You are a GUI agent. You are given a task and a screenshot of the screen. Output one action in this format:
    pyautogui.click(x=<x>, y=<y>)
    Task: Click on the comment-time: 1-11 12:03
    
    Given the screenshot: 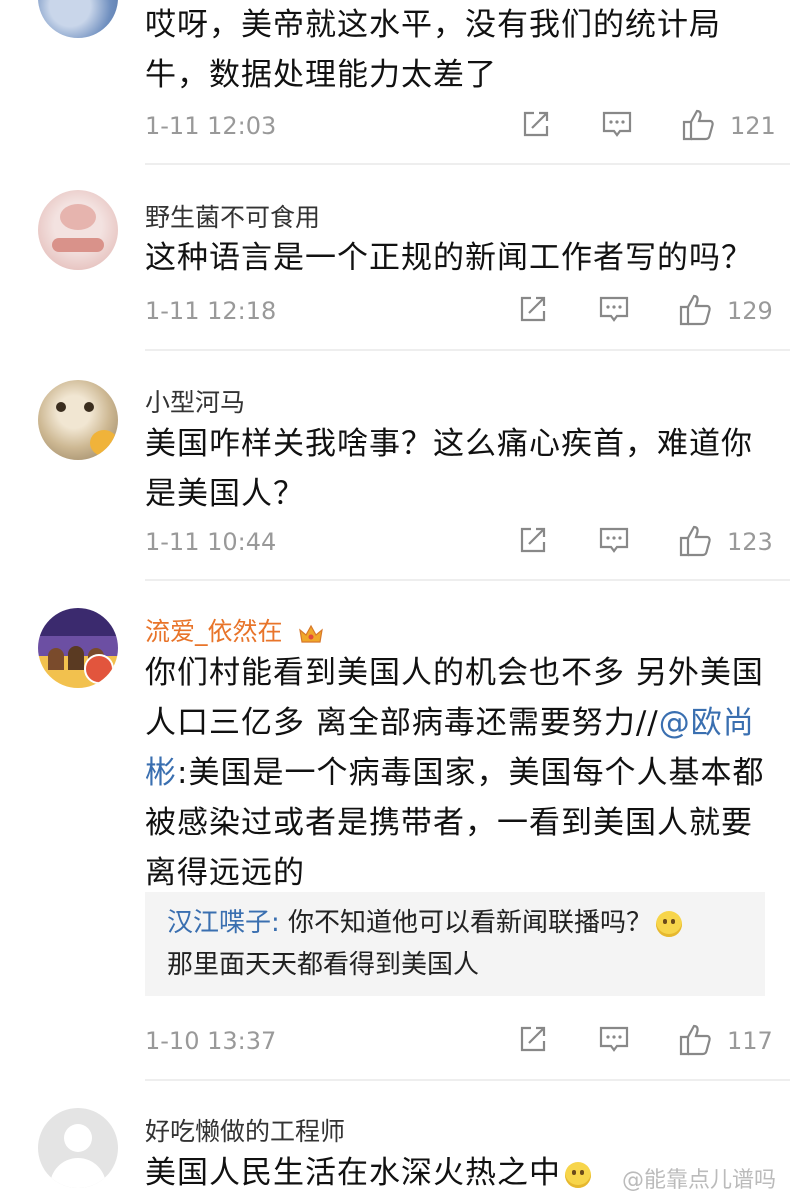 What is the action you would take?
    pyautogui.click(x=211, y=126)
    